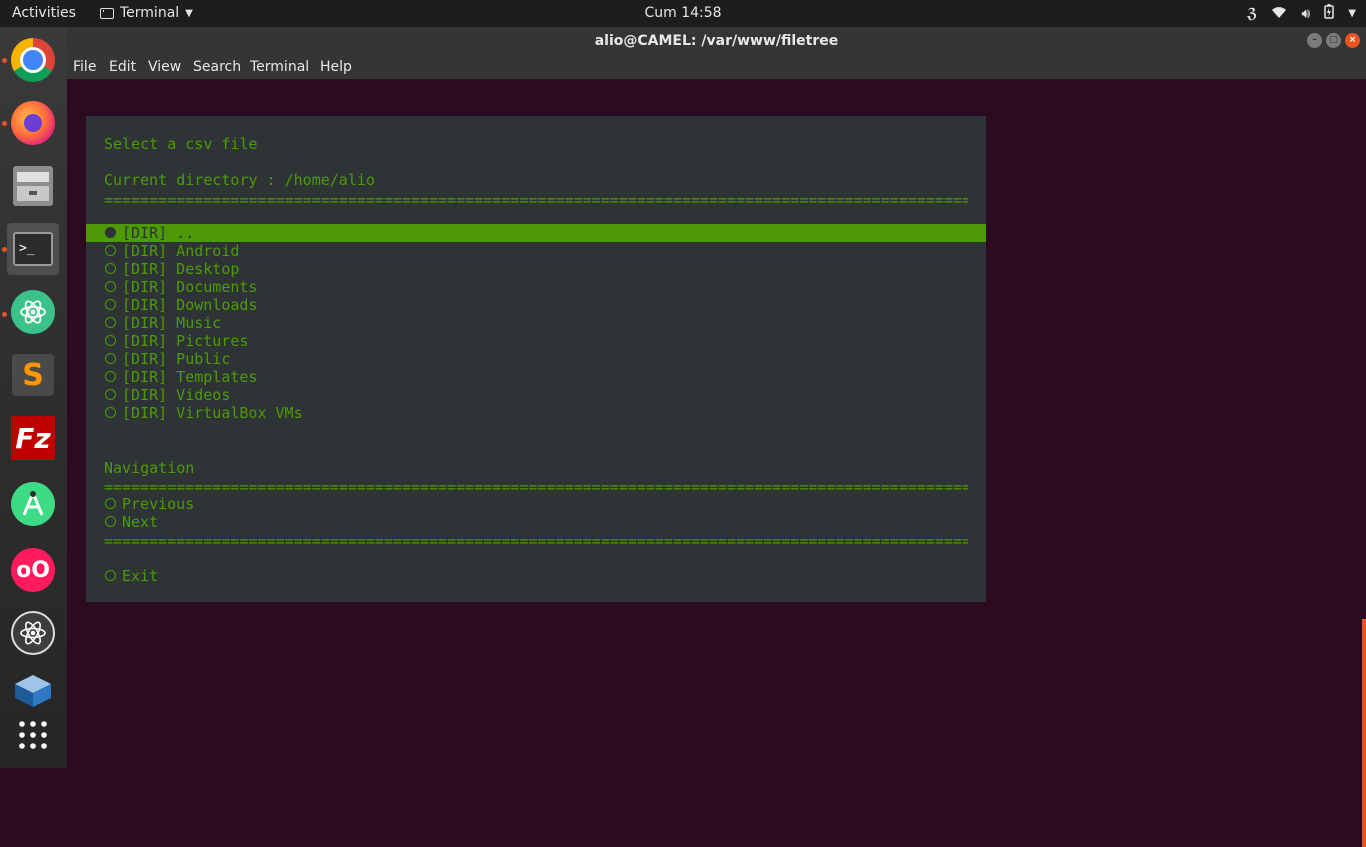 This screenshot has width=1366, height=847. What do you see at coordinates (1252, 14) in the screenshot?
I see `zeal-icon: ℨ` at bounding box center [1252, 14].